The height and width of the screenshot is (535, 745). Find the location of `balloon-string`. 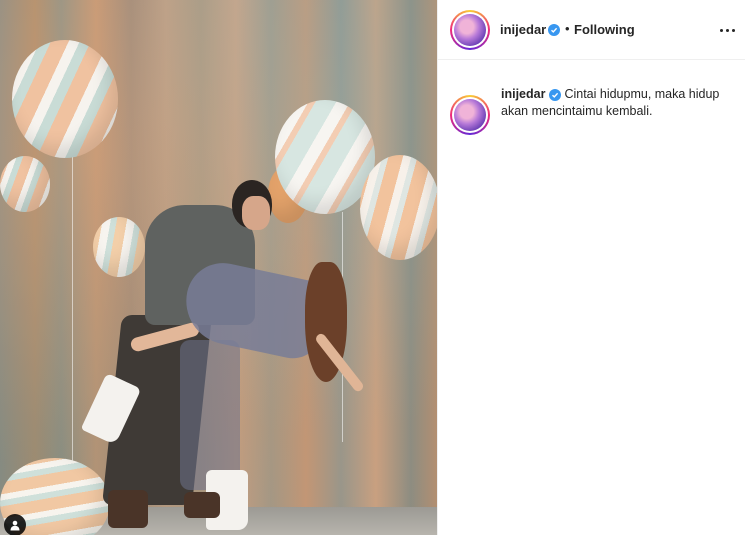

balloon-string is located at coordinates (72, 315).